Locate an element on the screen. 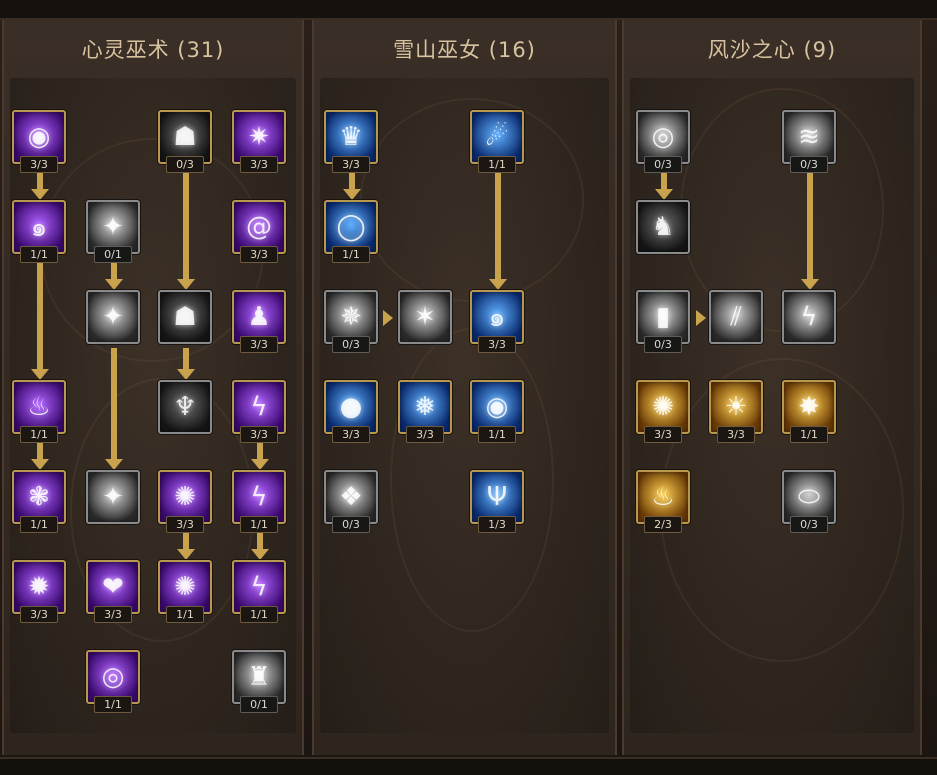 The height and width of the screenshot is (775, 937). talent-node: ⫽ is located at coordinates (736, 317).